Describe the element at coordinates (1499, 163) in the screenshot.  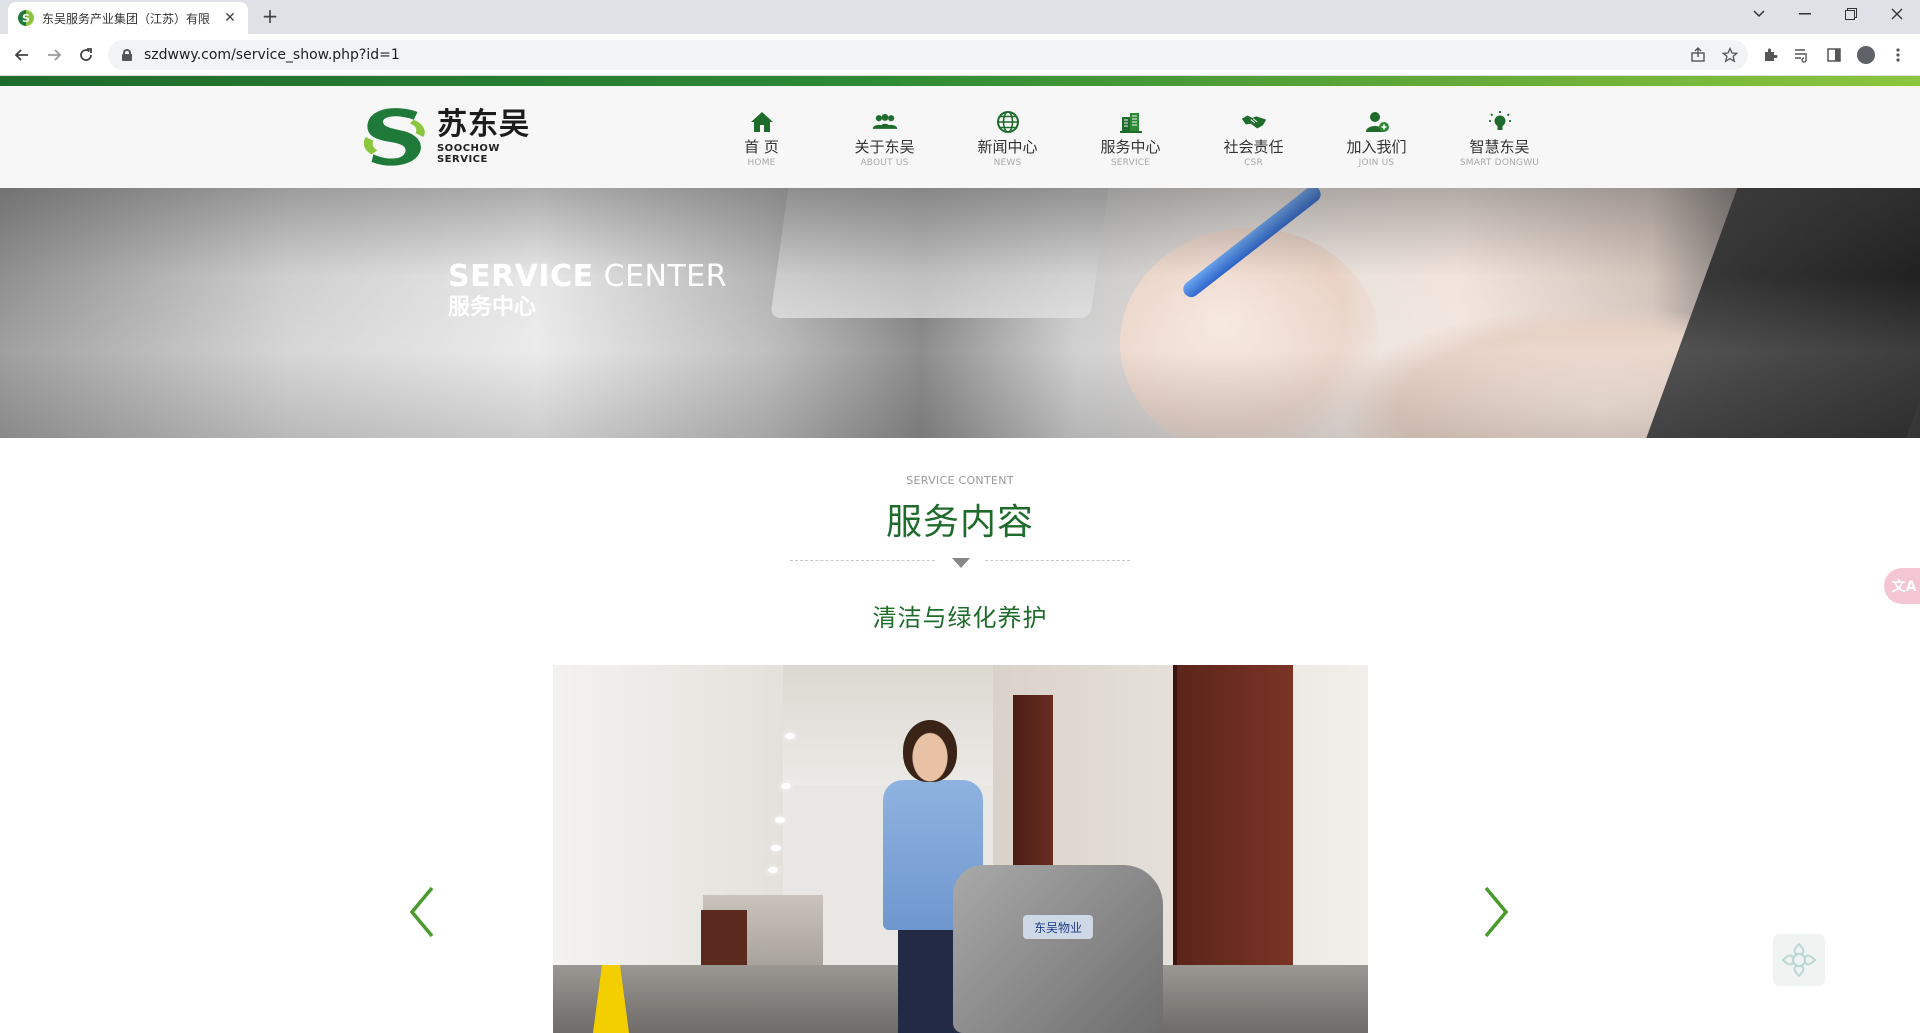
I see `nav-label-en: SMART DONGWU` at that location.